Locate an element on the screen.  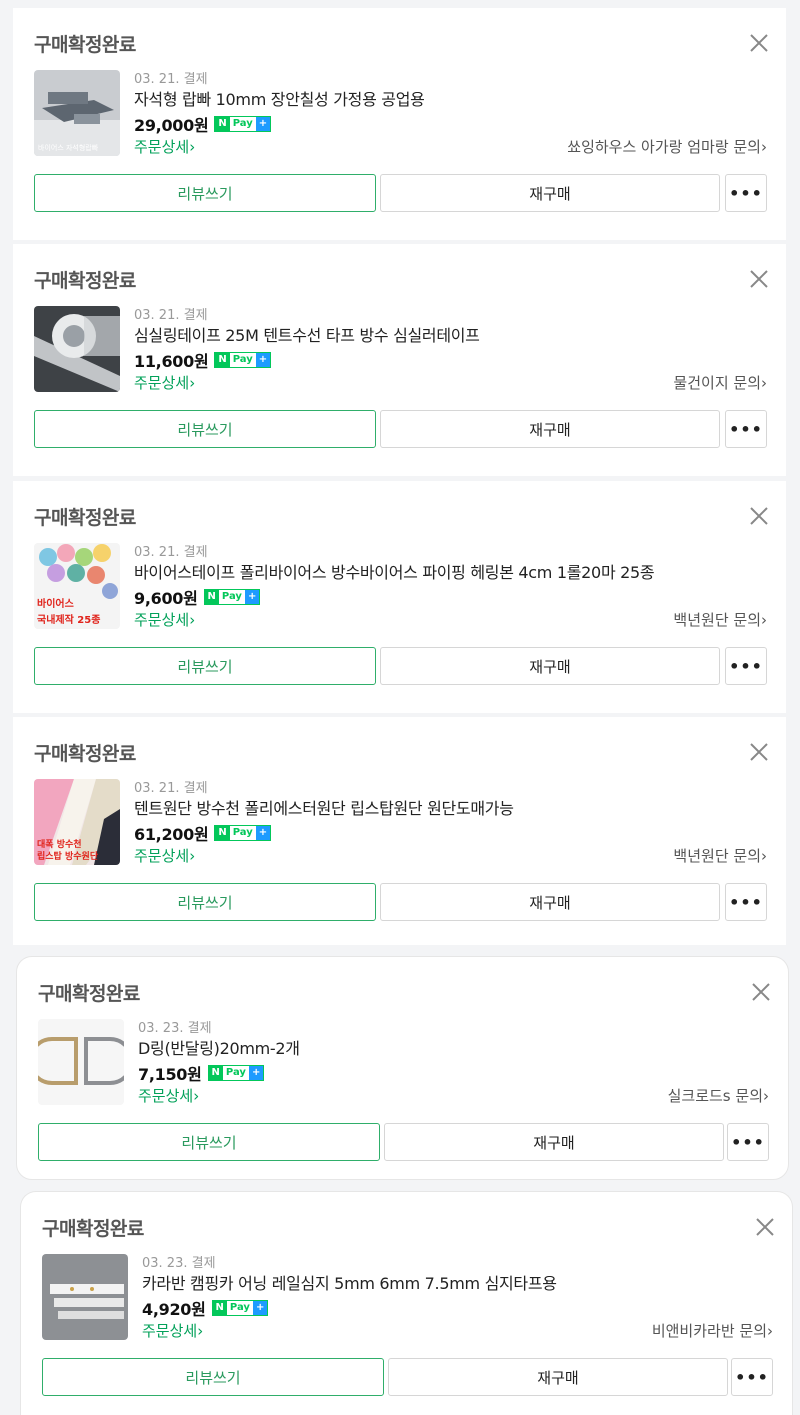
thumb-caption: 립스탑 방수원단 is located at coordinates (68, 856).